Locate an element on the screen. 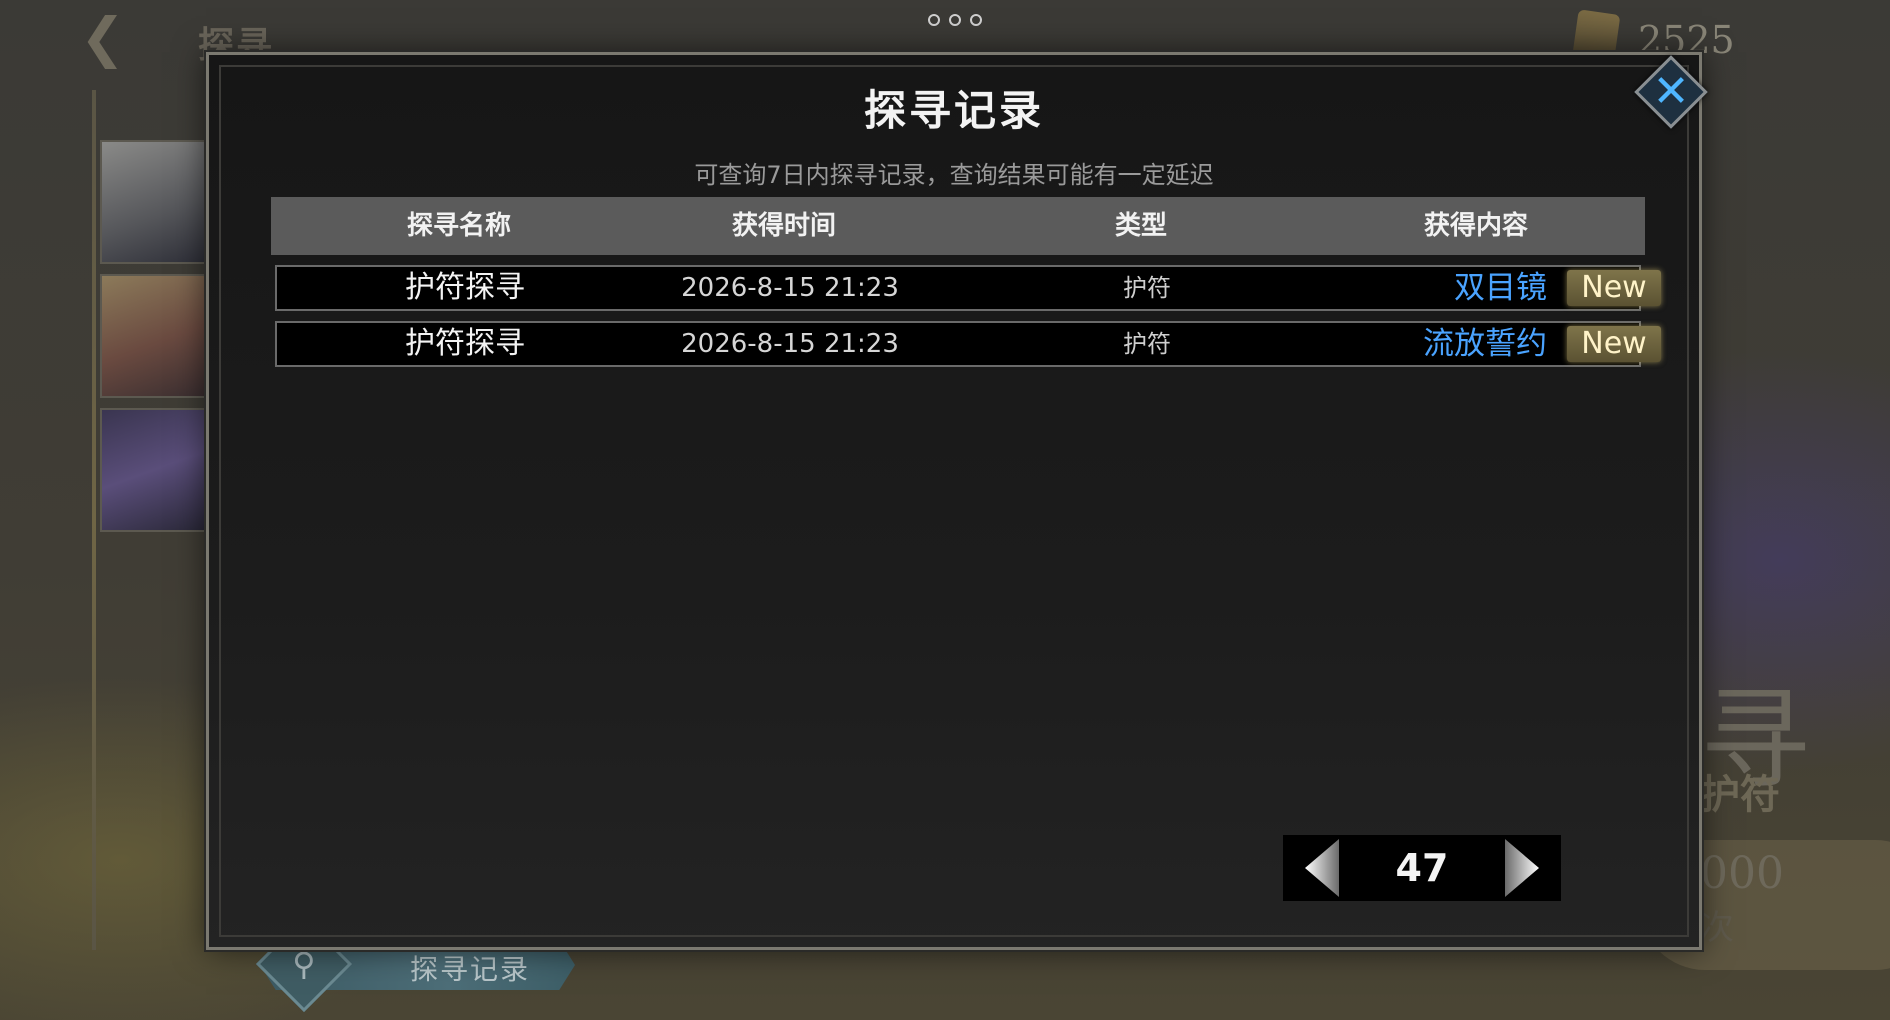 The image size is (1890, 1020). table-row: 护符探寻 2026-8-15 21:23 护符 双目镜 New is located at coordinates (968, 288).